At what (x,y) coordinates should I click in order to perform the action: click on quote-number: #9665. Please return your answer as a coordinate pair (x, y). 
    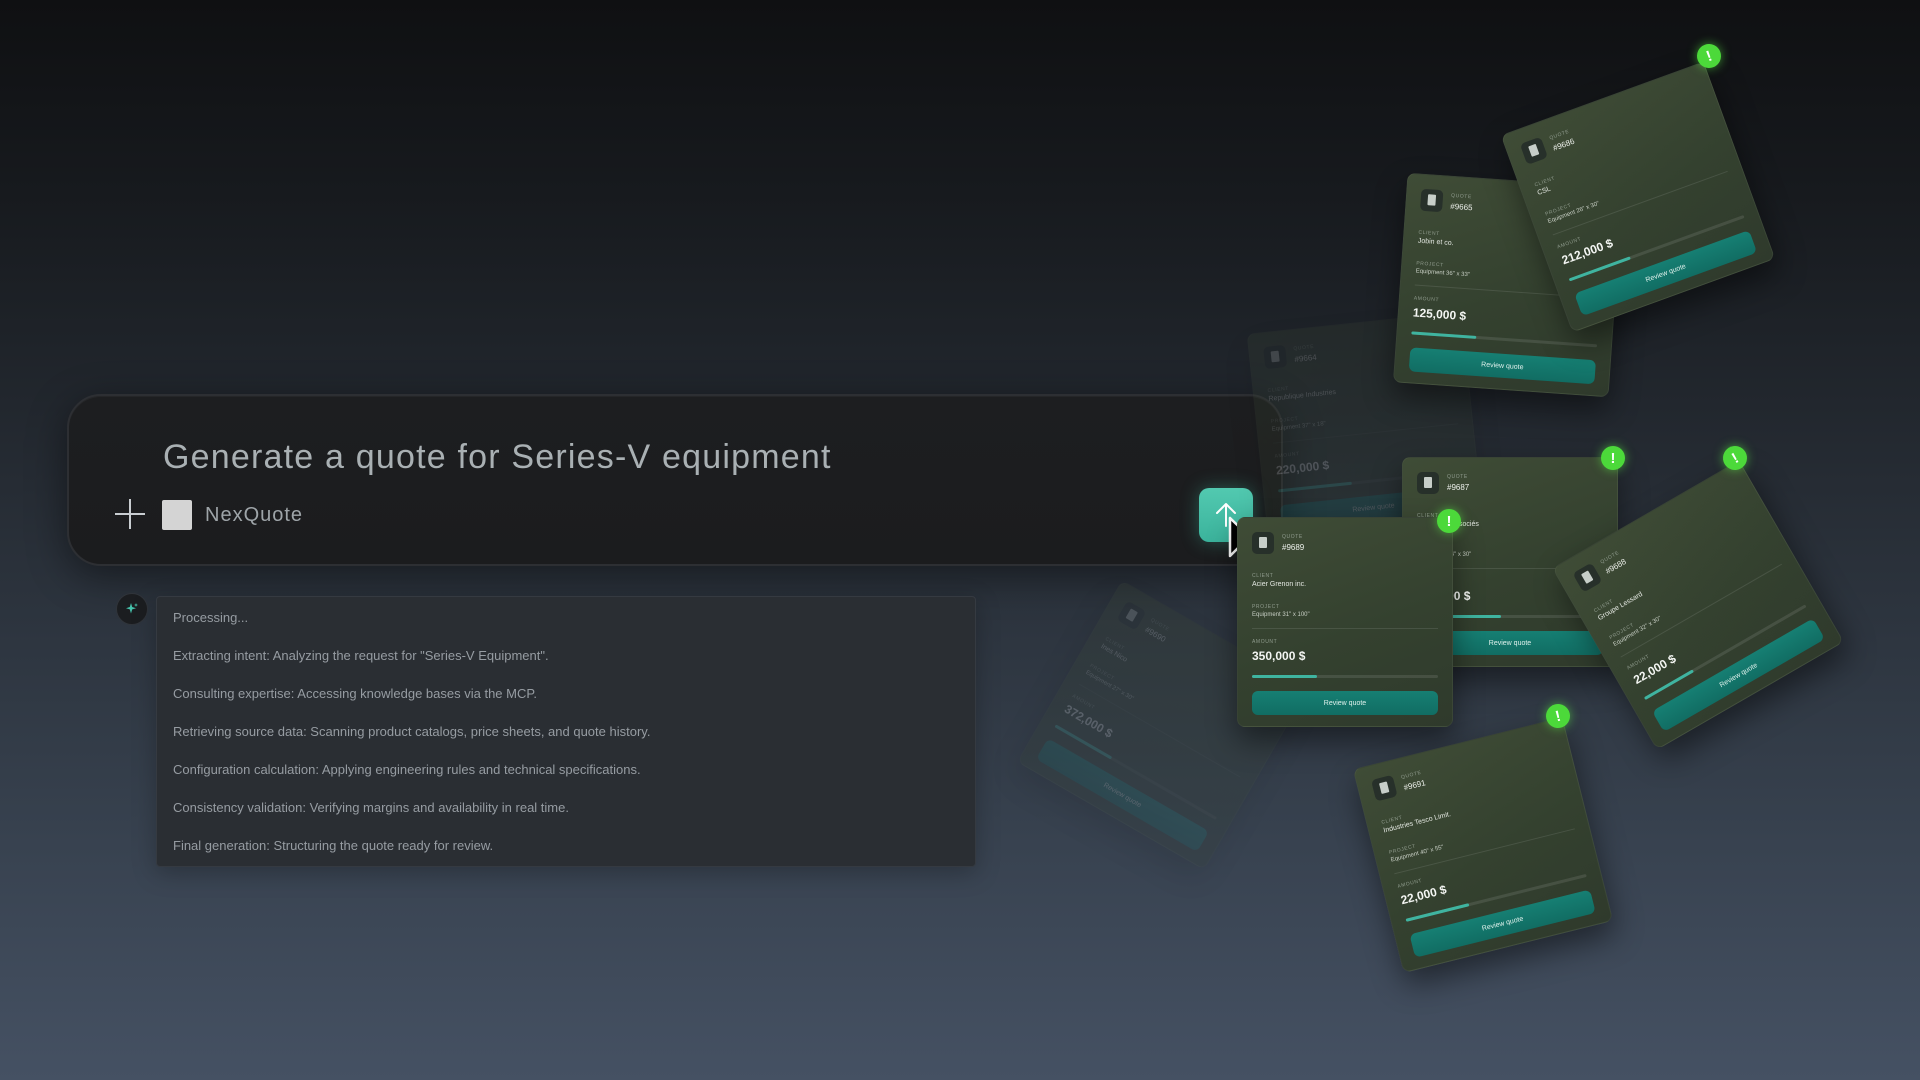
    Looking at the image, I should click on (1461, 207).